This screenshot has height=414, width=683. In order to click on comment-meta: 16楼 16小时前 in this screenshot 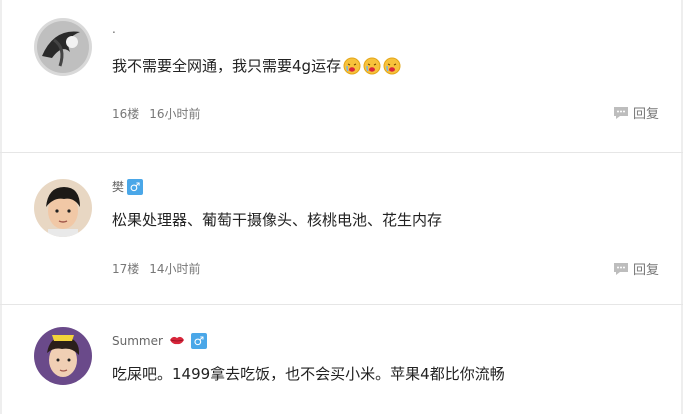, I will do `click(156, 113)`.